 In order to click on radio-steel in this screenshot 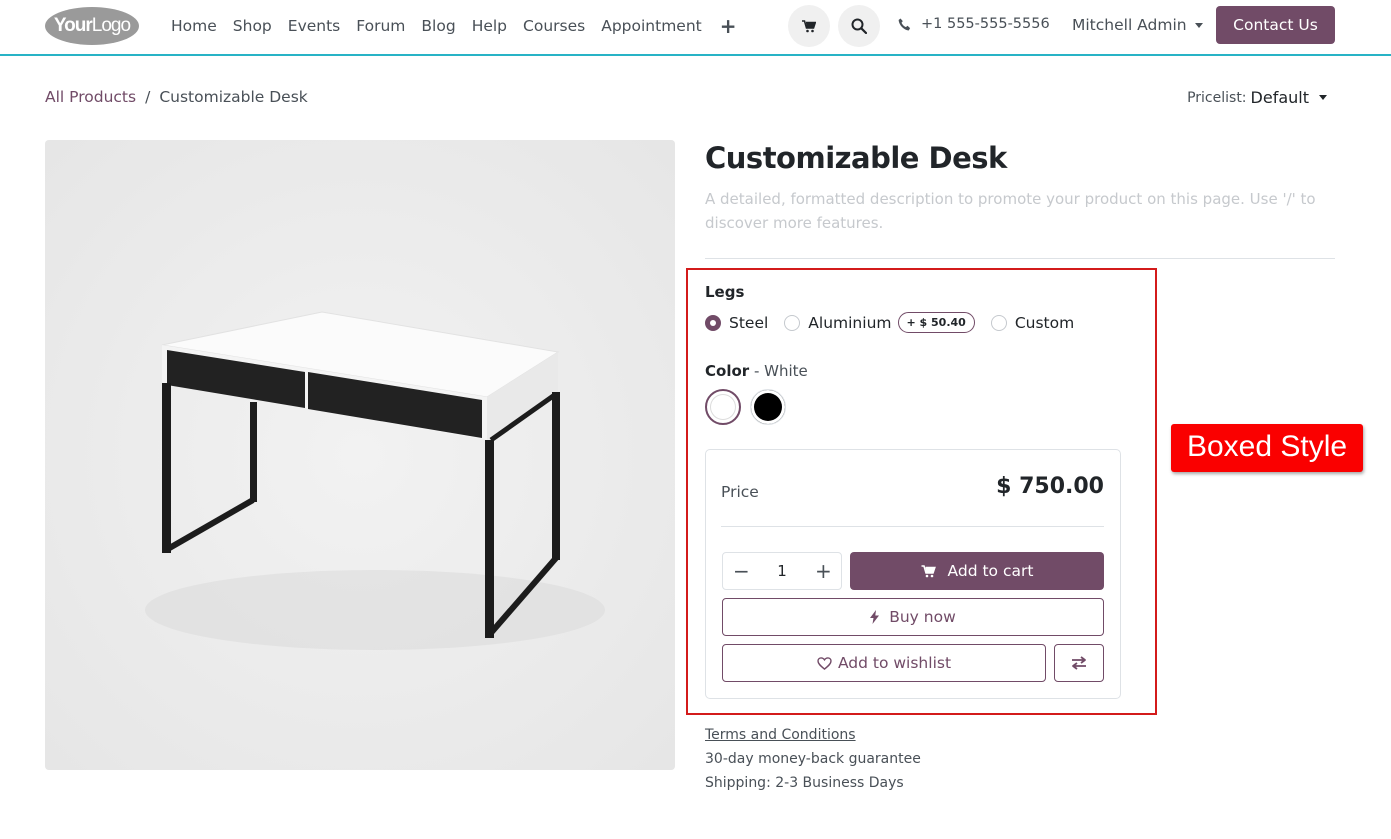, I will do `click(713, 322)`.